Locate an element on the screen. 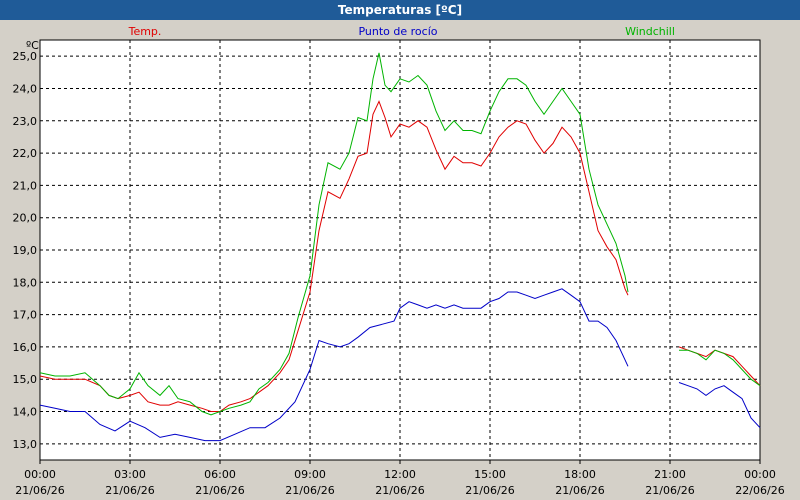 The height and width of the screenshot is (500, 800). y-tick-label: 13,0 is located at coordinates (25, 444).